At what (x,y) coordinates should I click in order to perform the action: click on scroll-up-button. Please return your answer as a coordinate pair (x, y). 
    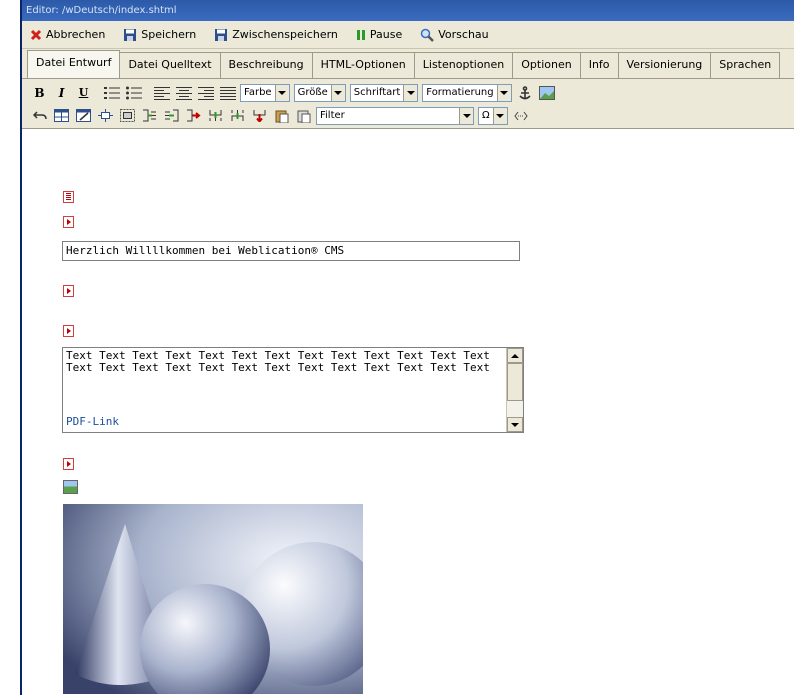
    Looking at the image, I should click on (515, 355).